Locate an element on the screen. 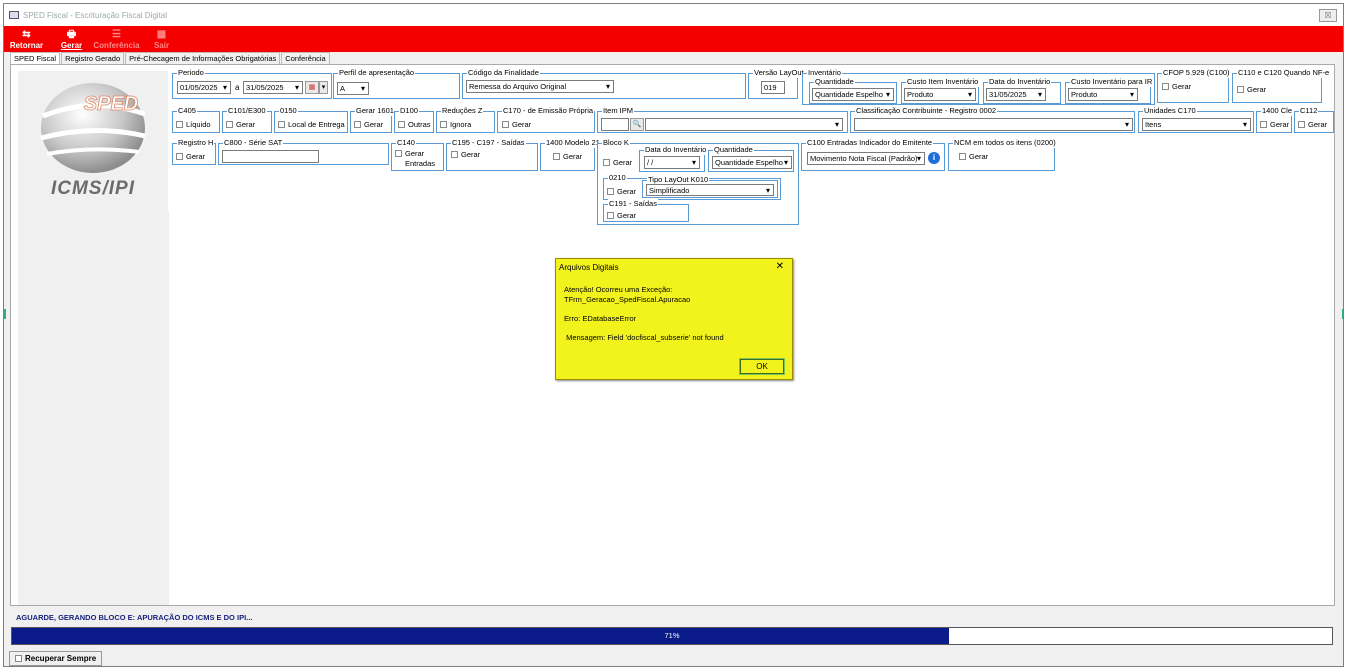 The width and height of the screenshot is (1348, 670). custo-item-label: Custo Item Inventário is located at coordinates (943, 82).